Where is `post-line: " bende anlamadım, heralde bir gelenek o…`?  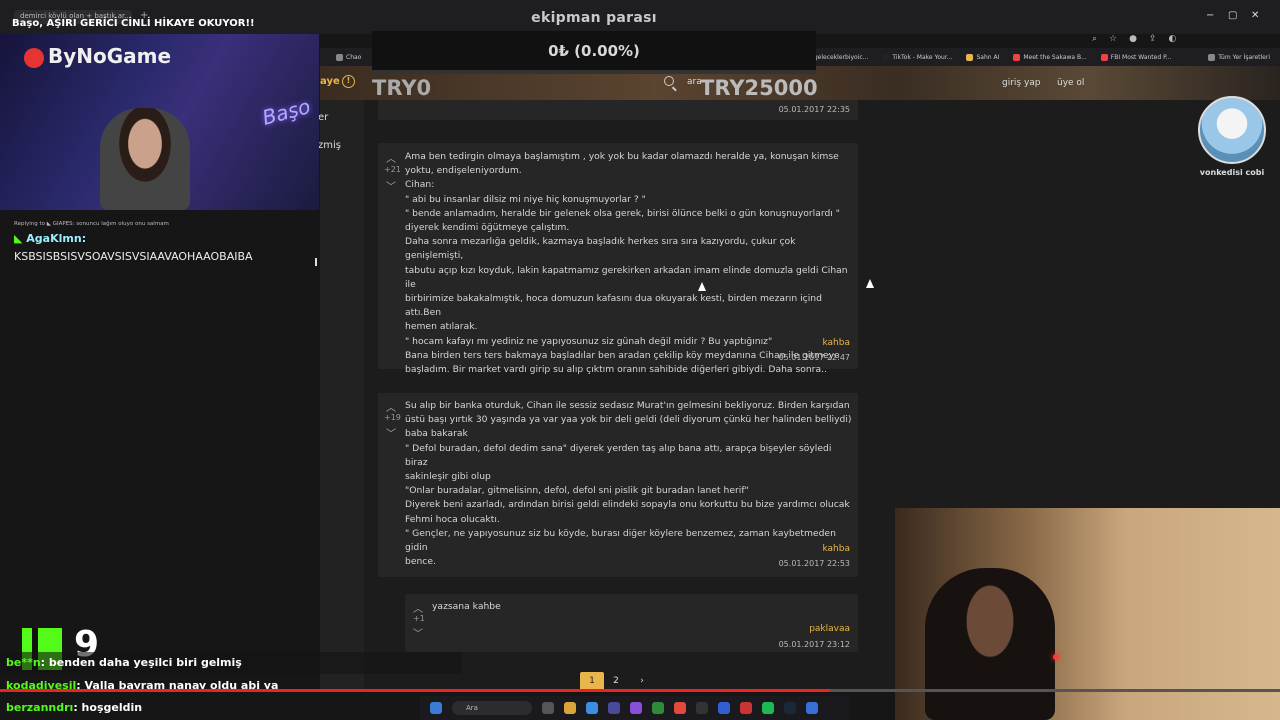
post-line: " bende anlamadım, heralde bir gelenek o… is located at coordinates (623, 213).